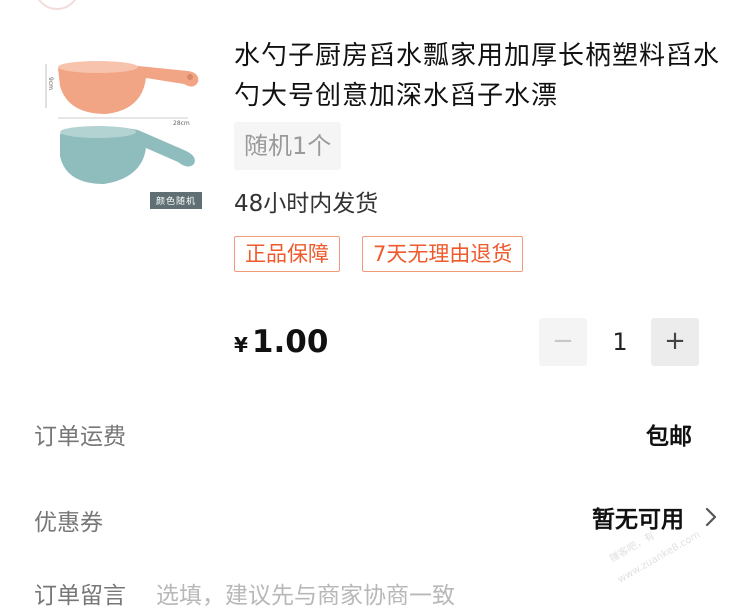 This screenshot has height=610, width=750. What do you see at coordinates (176, 200) in the screenshot?
I see `image-caption: 颜色随机` at bounding box center [176, 200].